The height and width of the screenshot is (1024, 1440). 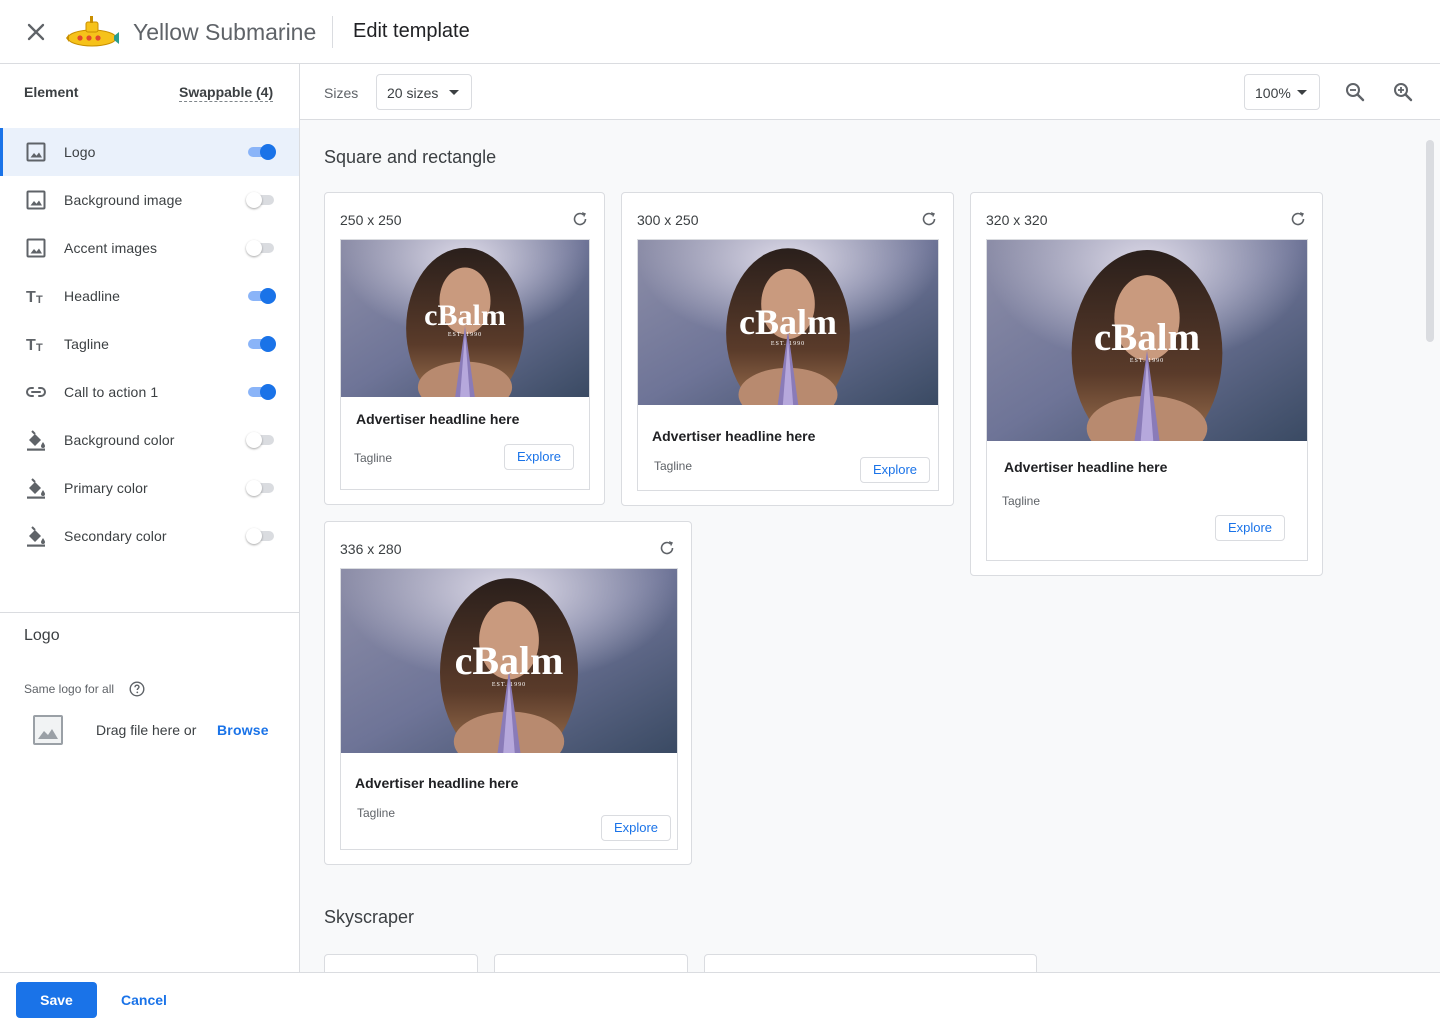 I want to click on ad-size-label: 300 x 250, so click(x=668, y=220).